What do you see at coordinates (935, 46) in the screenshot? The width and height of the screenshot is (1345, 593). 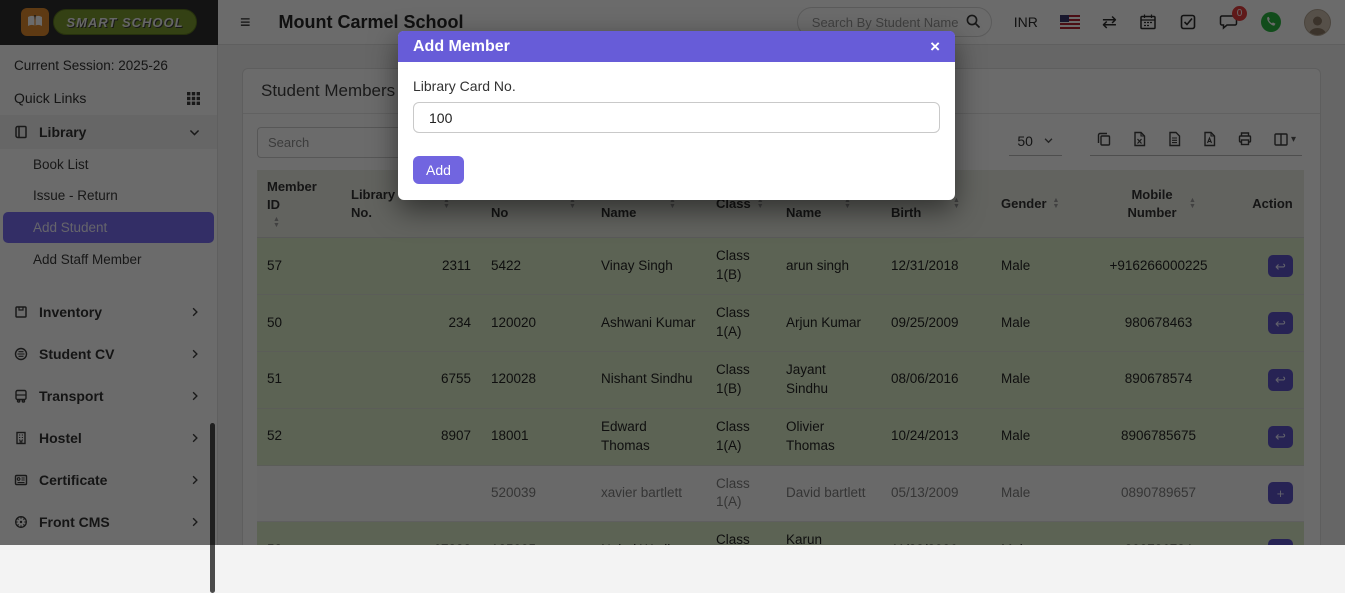 I see `close-icon: ×` at bounding box center [935, 46].